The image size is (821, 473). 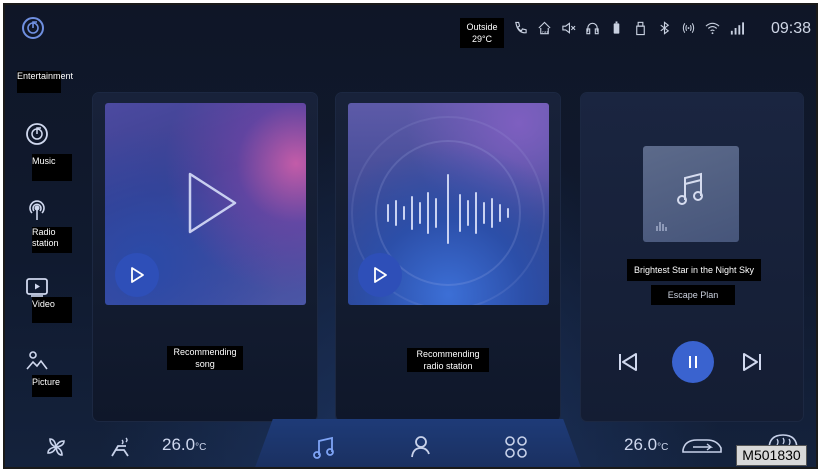 I want to click on radio-icon, so click(x=37, y=210).